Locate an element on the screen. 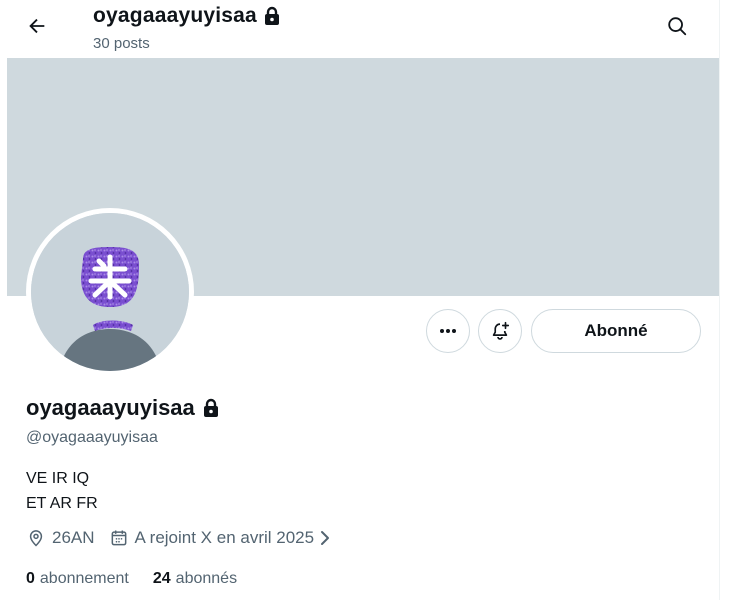 The width and height of the screenshot is (738, 600). user-handle: @oyagaaayuyisaa is located at coordinates (92, 437).